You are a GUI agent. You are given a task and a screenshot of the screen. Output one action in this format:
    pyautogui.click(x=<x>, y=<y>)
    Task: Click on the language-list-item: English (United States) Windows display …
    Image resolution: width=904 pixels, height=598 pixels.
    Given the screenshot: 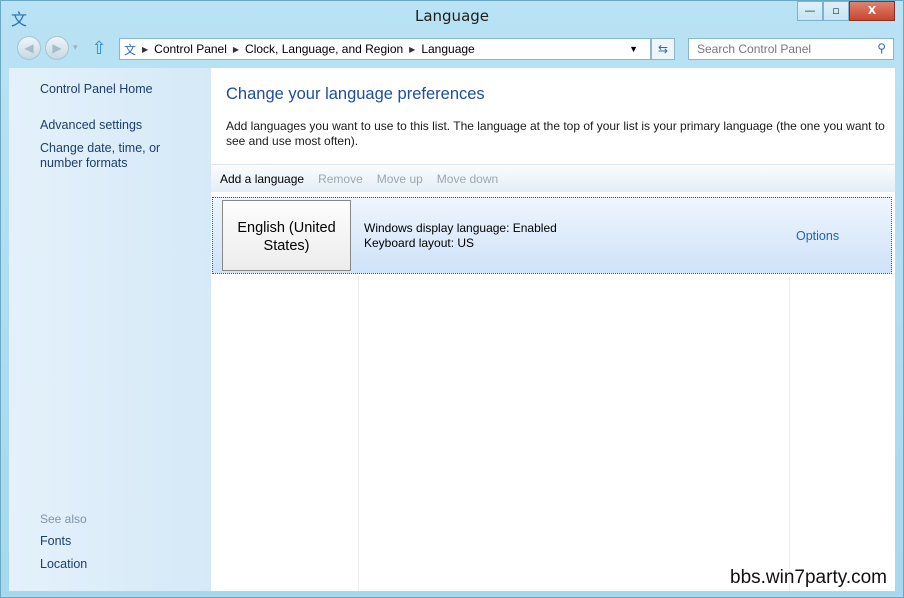 What is the action you would take?
    pyautogui.click(x=552, y=235)
    